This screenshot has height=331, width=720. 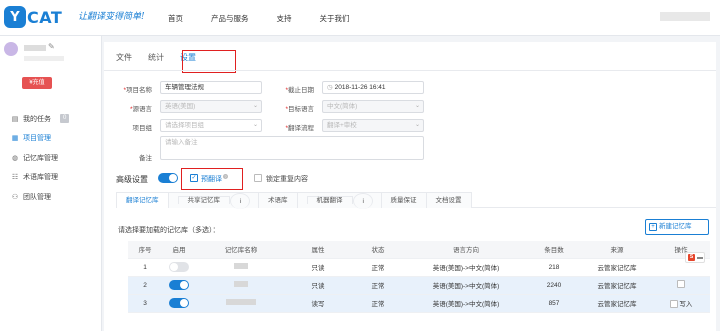 I want to click on sidebar-item-label: 项目管理, so click(x=37, y=139).